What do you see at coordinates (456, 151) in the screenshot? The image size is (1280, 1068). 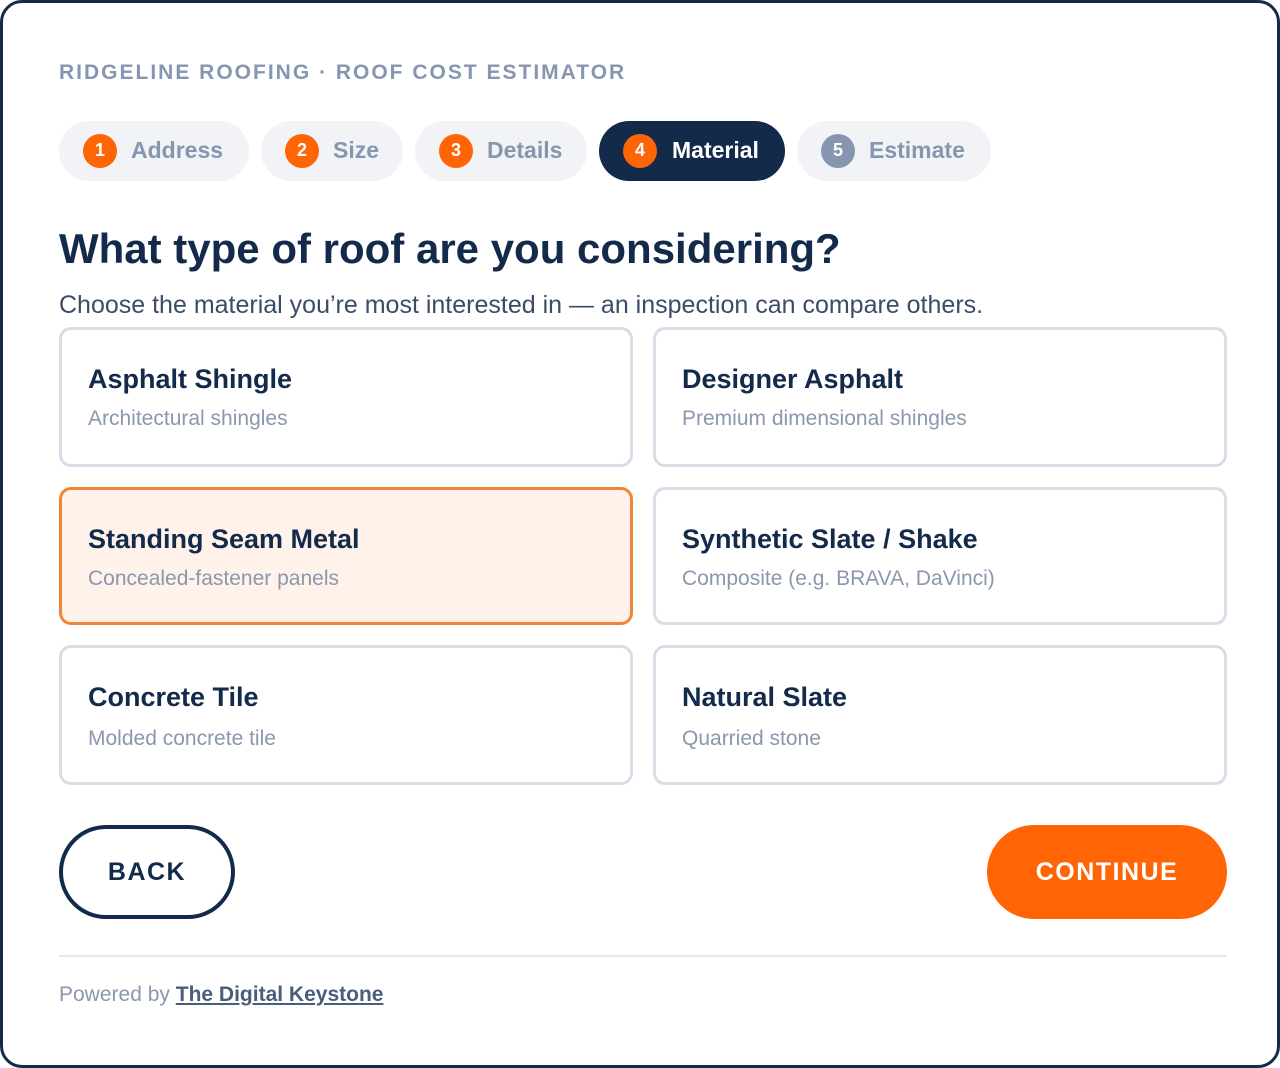 I see `step-number: 3` at bounding box center [456, 151].